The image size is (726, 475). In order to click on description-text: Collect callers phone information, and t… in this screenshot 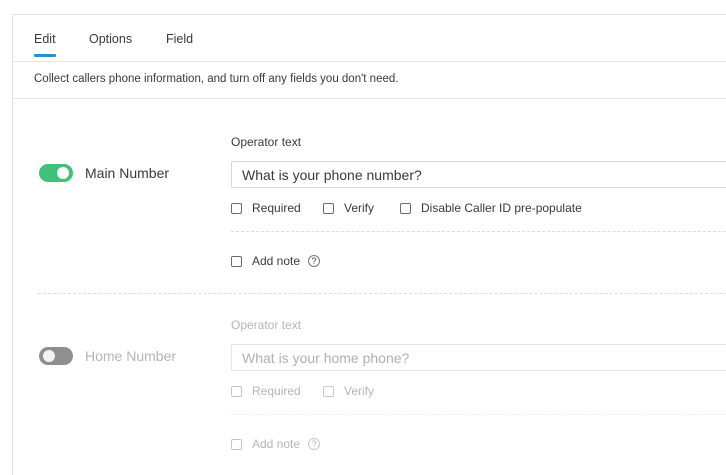, I will do `click(216, 79)`.